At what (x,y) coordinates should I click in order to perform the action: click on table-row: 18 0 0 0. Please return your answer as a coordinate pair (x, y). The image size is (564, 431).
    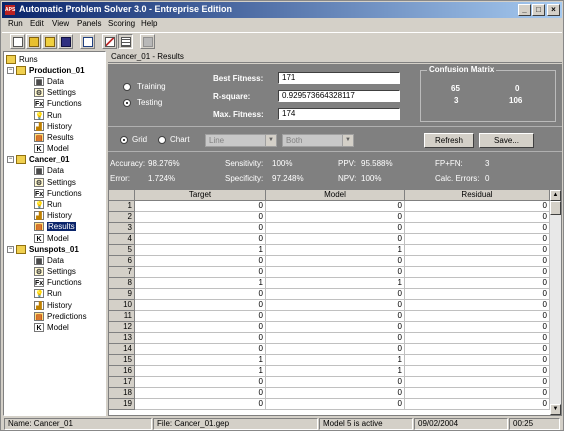
    Looking at the image, I should click on (329, 393).